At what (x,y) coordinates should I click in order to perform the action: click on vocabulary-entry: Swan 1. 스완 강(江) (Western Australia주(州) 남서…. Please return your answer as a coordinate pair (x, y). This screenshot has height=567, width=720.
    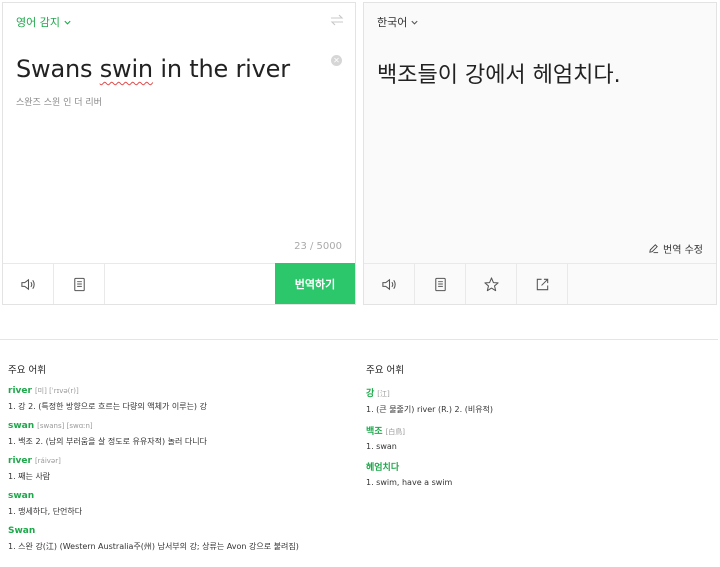
    Looking at the image, I should click on (178, 539).